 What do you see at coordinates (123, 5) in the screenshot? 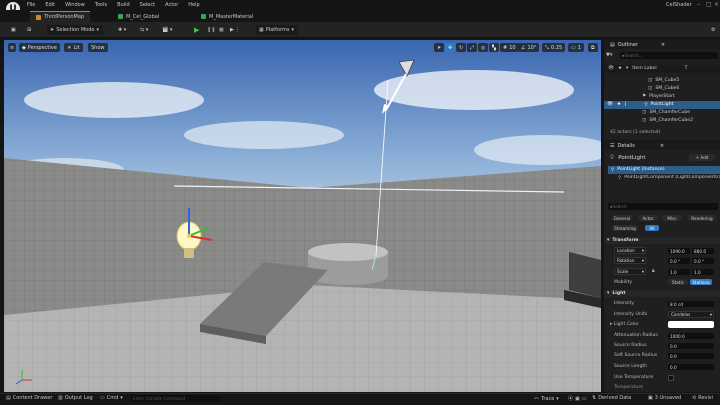
I see `menu-build: Build` at bounding box center [123, 5].